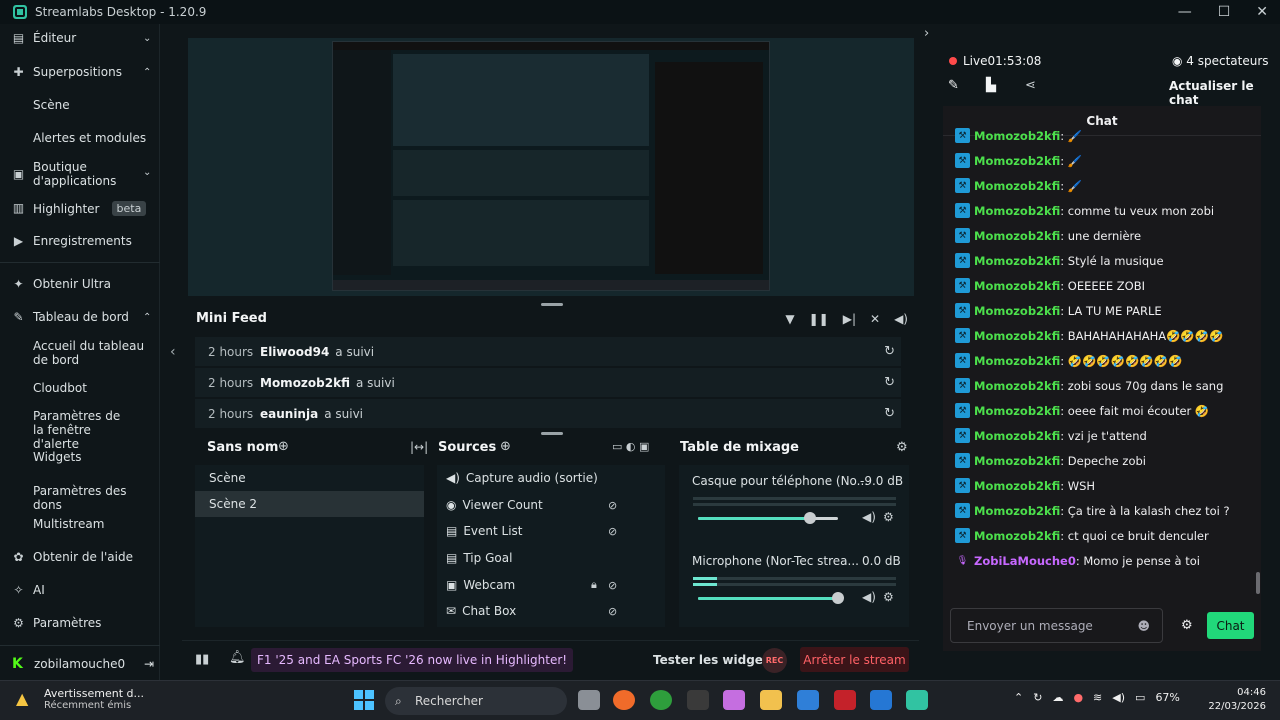  Describe the element at coordinates (83, 430) in the screenshot. I see `sidebar-item-params-alerte: Paramètres de la fenêtre d'alerte` at that location.